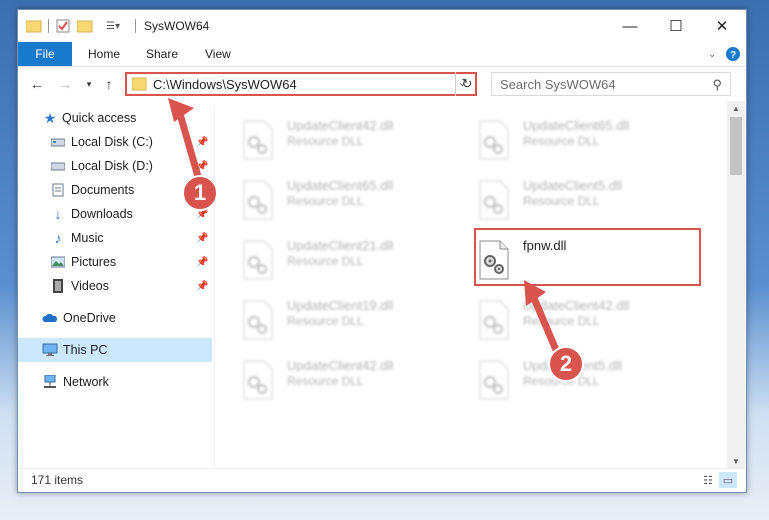 This screenshot has width=769, height=520. I want to click on step-badge-1: 1, so click(200, 193).